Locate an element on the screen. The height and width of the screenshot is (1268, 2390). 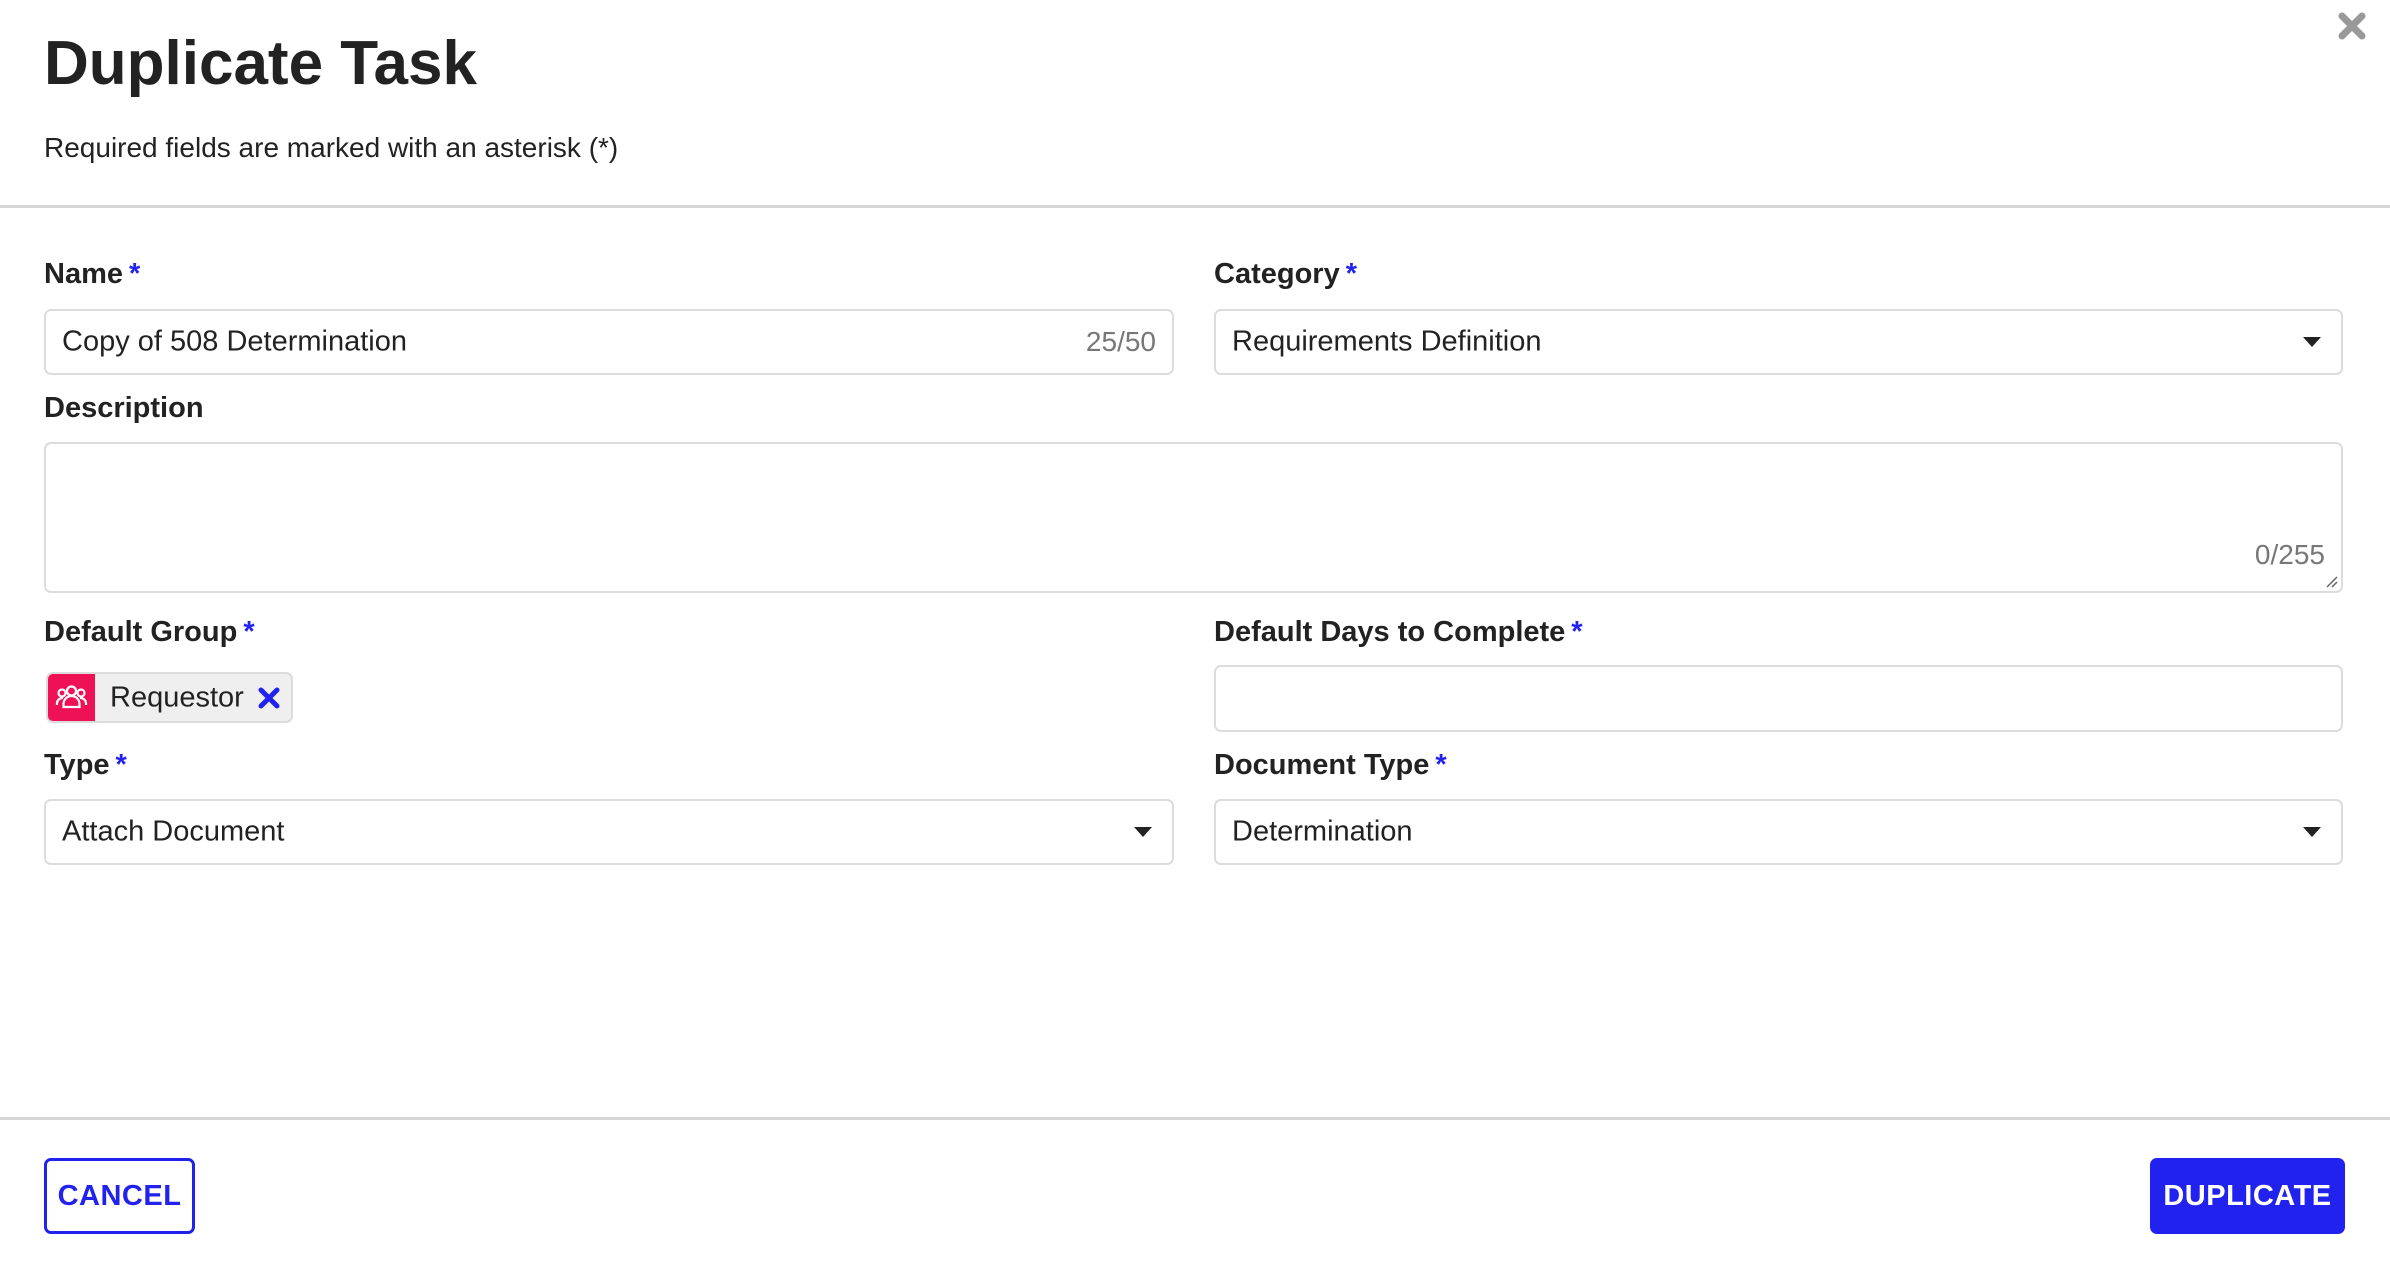
duplicate-button: DUPLICATE is located at coordinates (2247, 1196).